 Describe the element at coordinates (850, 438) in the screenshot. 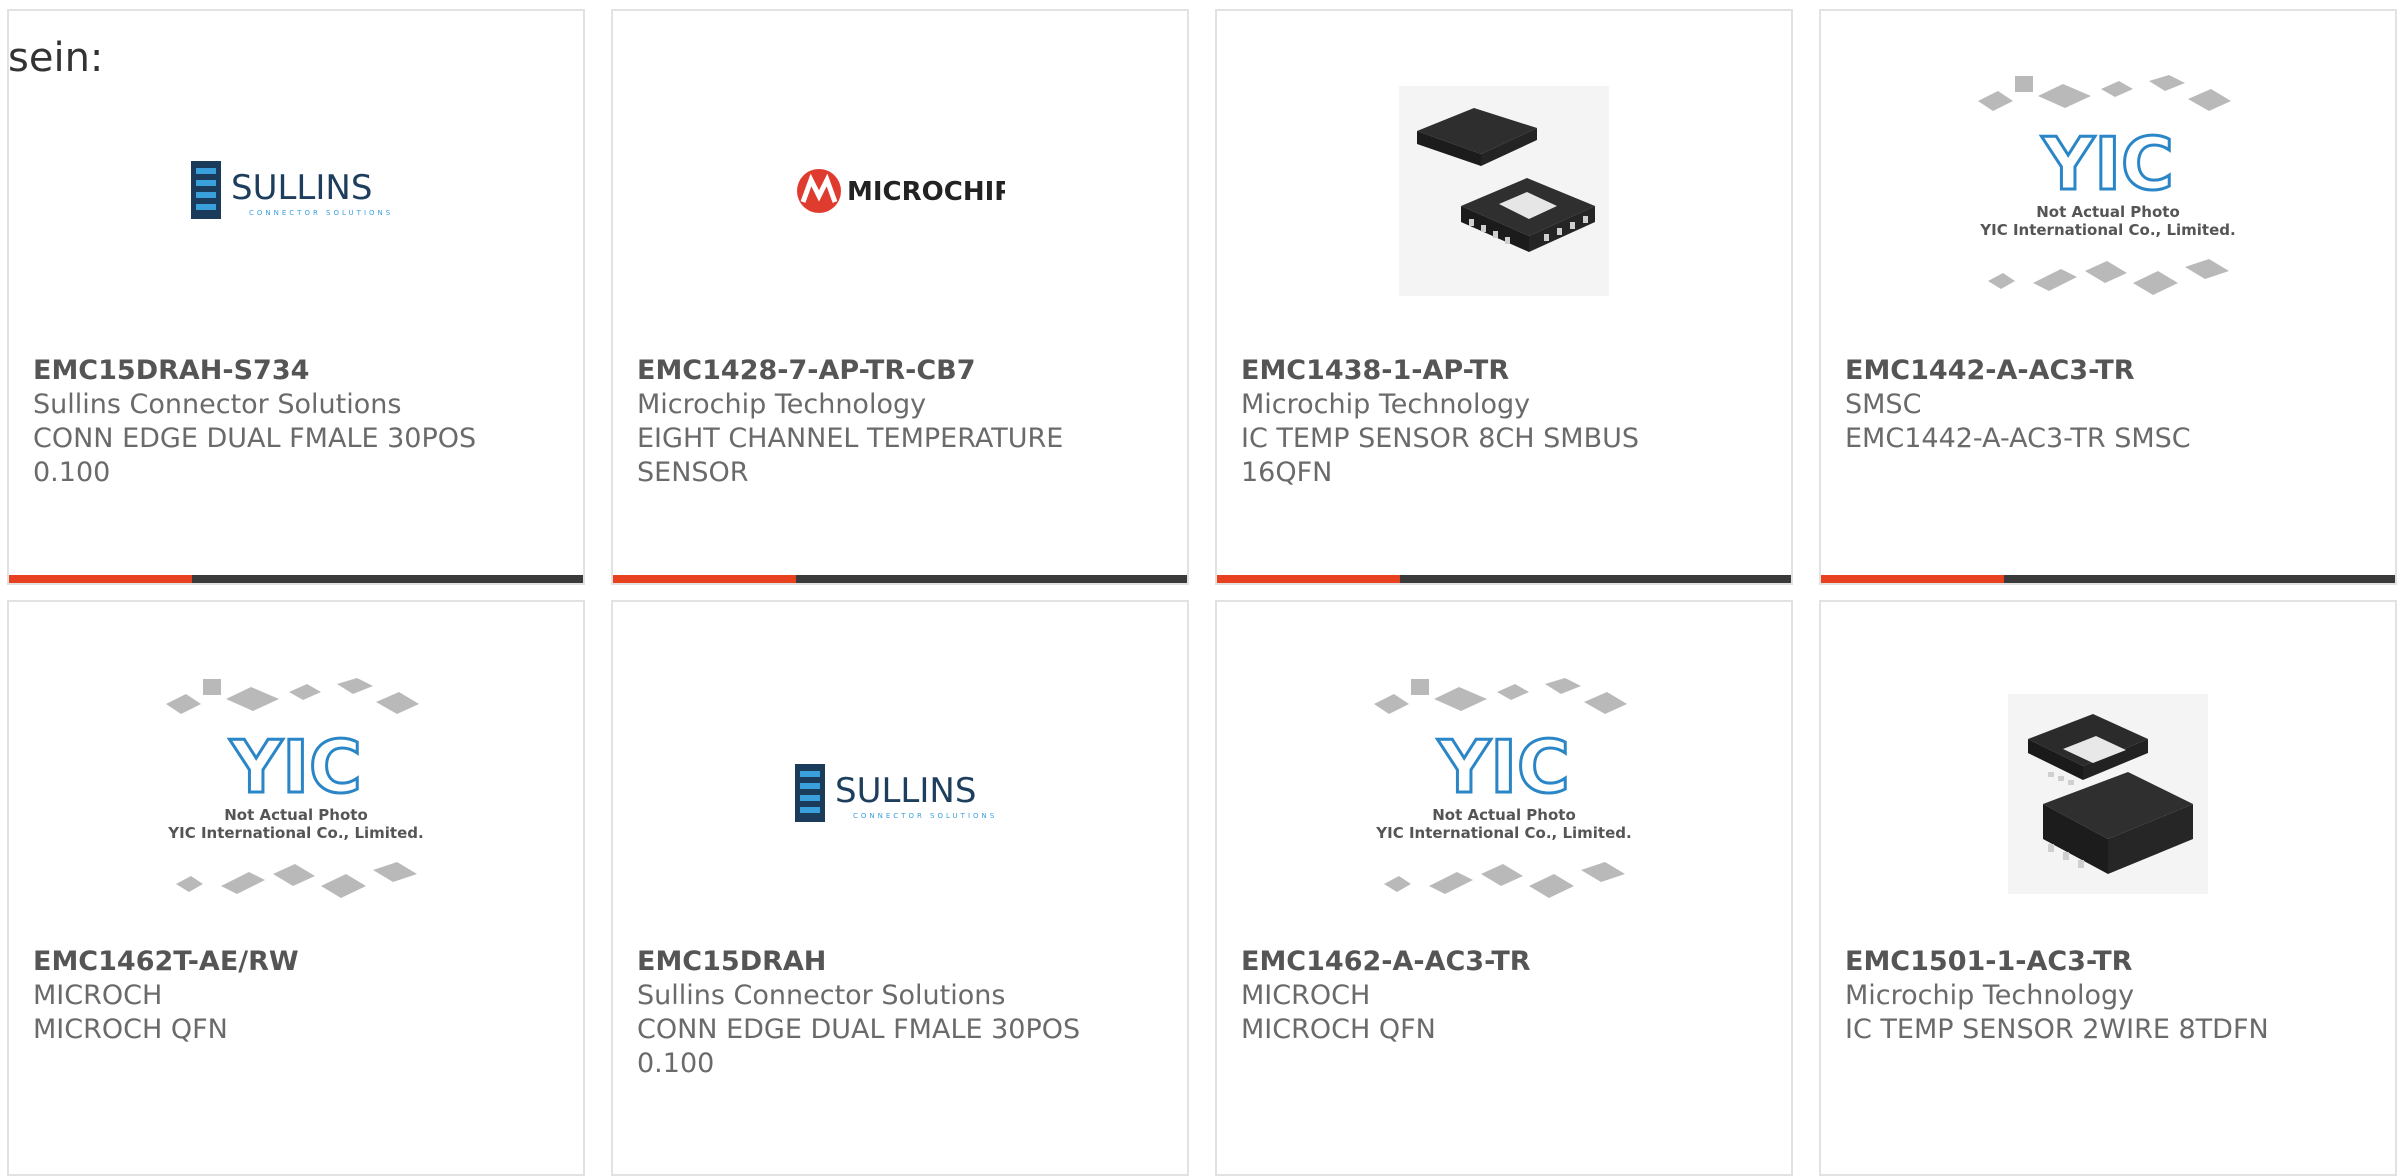

I see `description: EIGHT CHANNEL TEMPERATURE` at that location.